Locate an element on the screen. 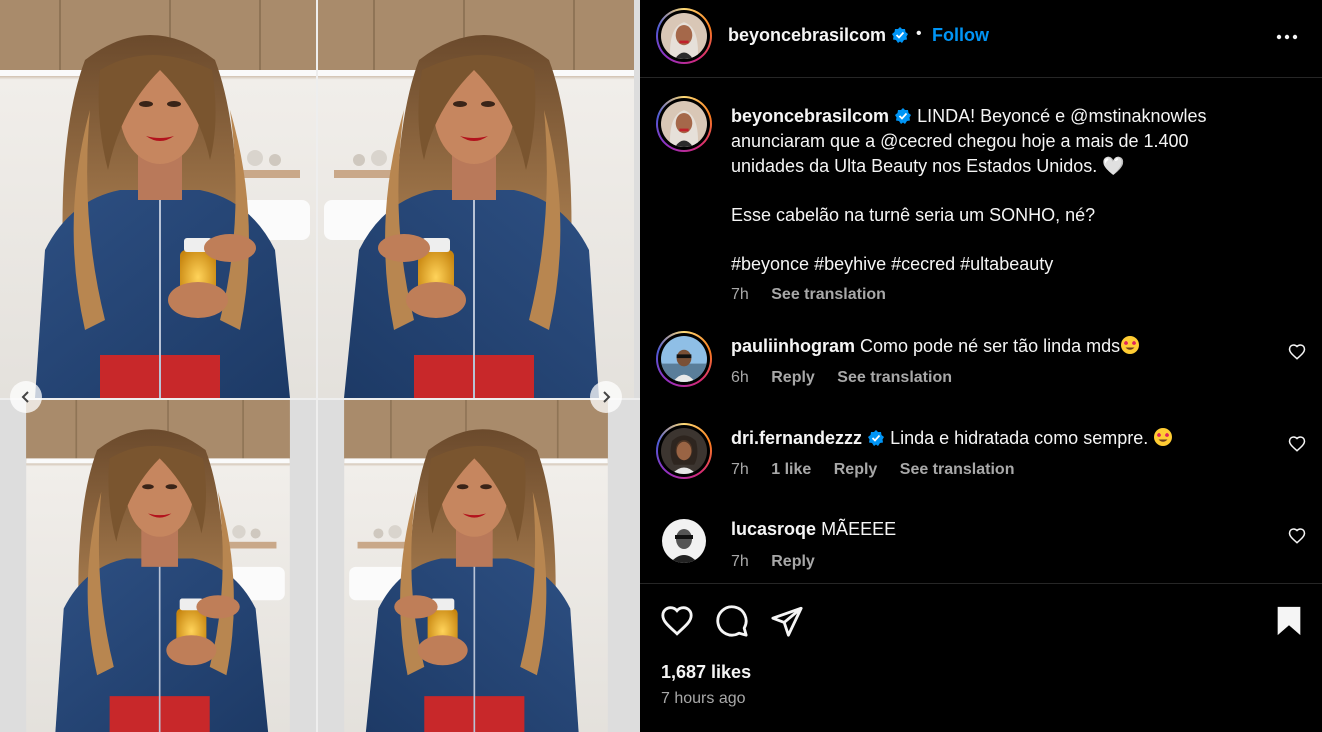  post-timestamp: 7 hours ago is located at coordinates (703, 699).